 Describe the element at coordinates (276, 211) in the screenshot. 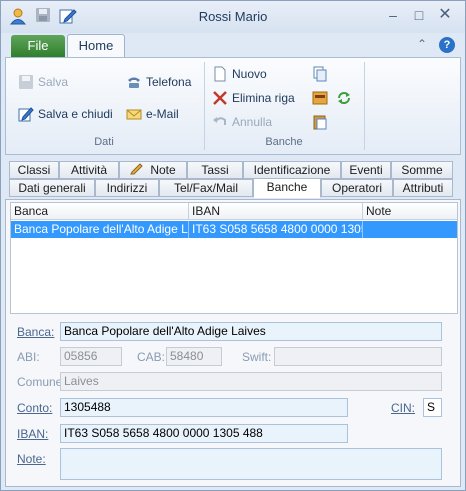

I see `column-header-iban: IBAN` at that location.